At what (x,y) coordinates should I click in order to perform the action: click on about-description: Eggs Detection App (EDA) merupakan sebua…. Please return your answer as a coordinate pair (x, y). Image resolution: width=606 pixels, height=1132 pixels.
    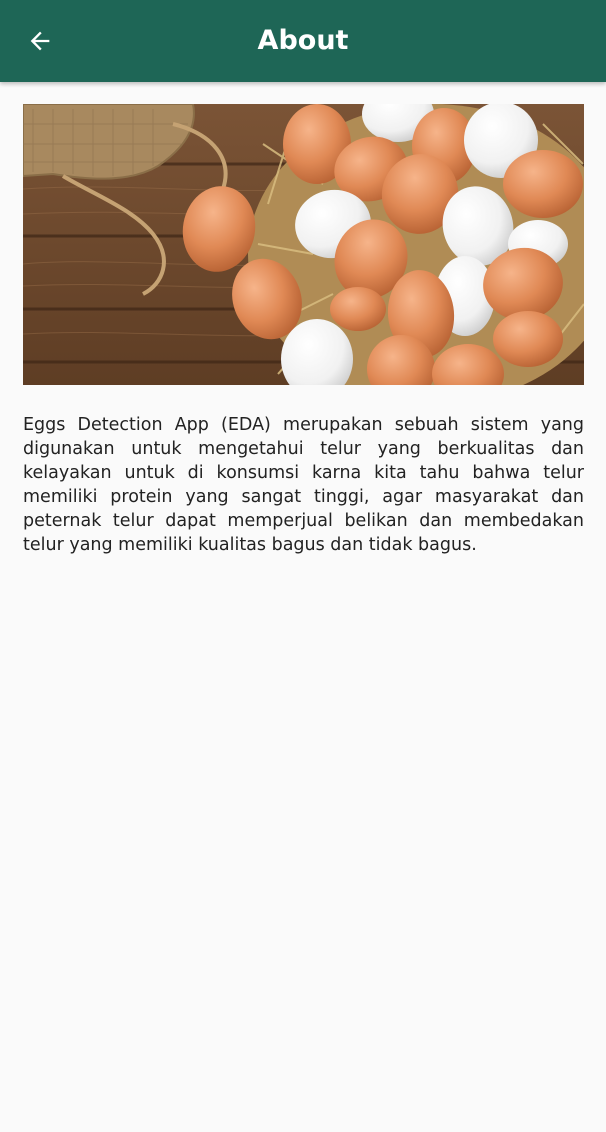
    Looking at the image, I should click on (303, 485).